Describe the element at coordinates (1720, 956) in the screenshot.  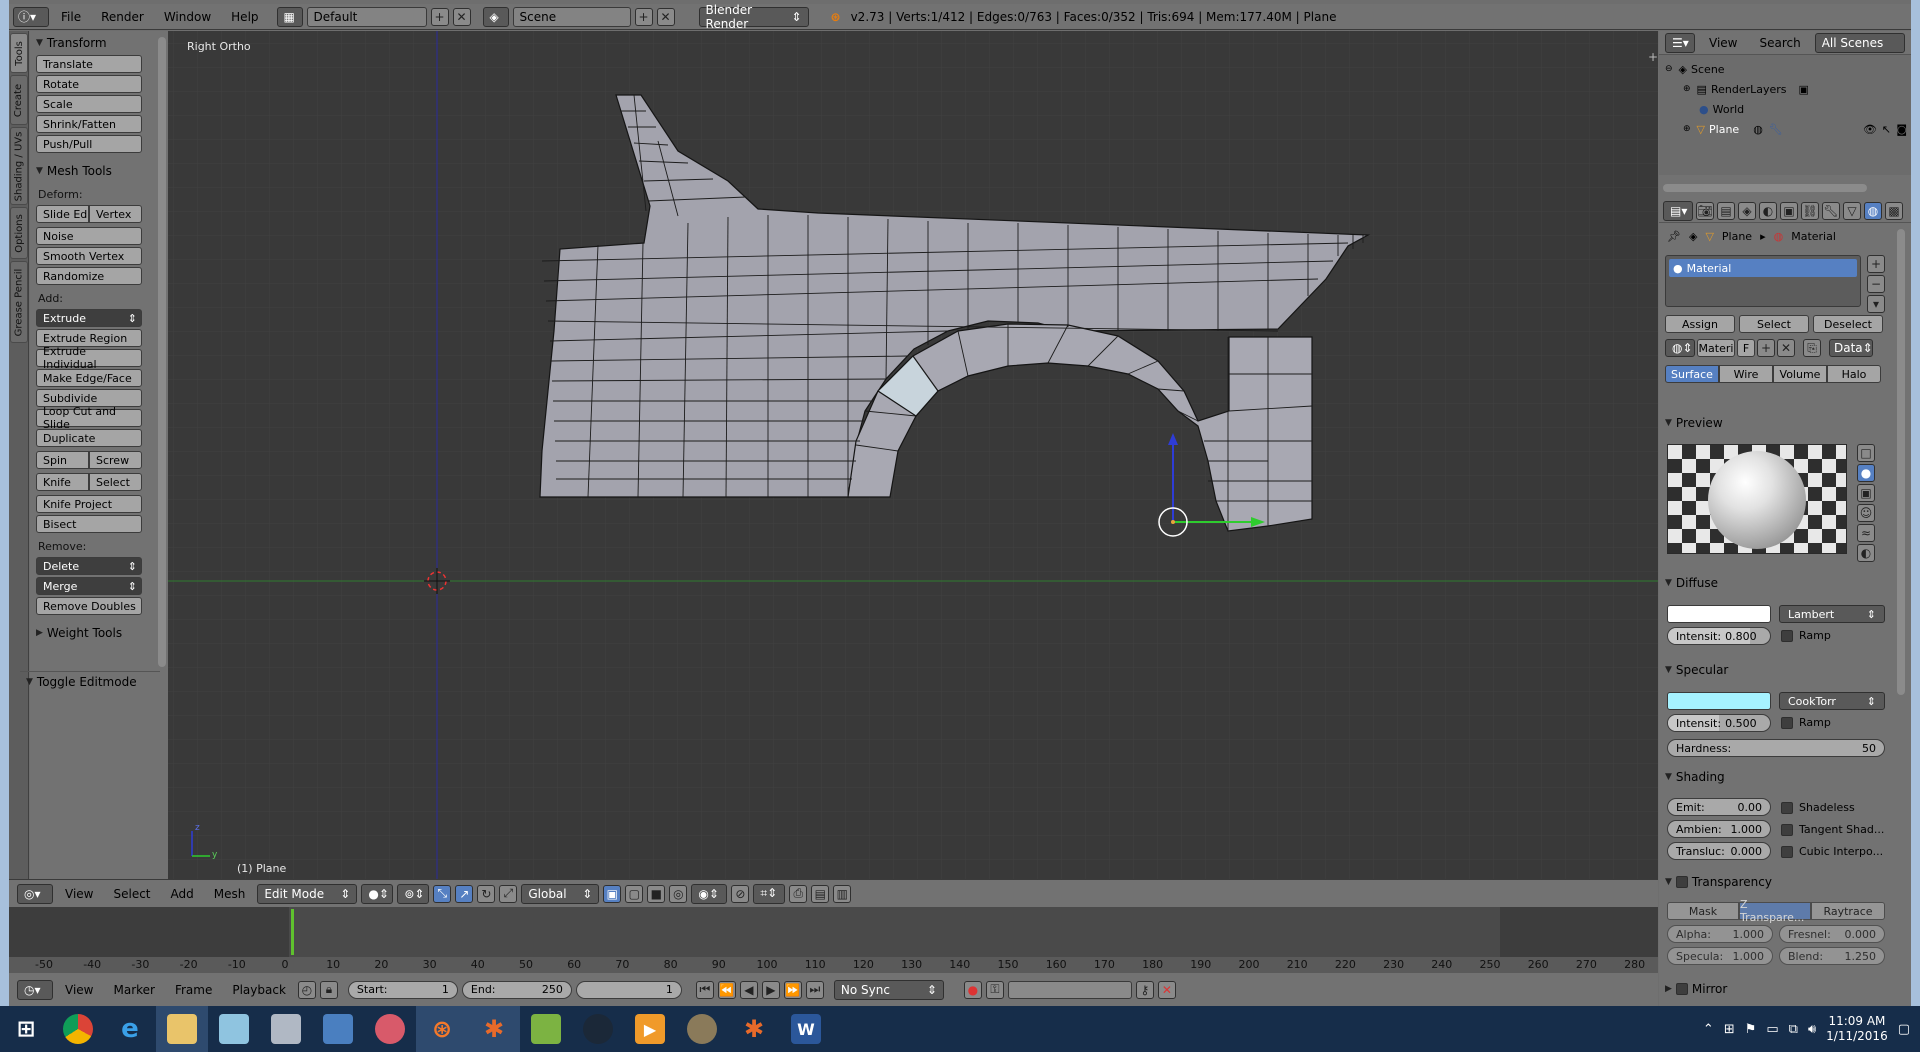
I see `specular-transp-slider: Specula: 1.000` at that location.